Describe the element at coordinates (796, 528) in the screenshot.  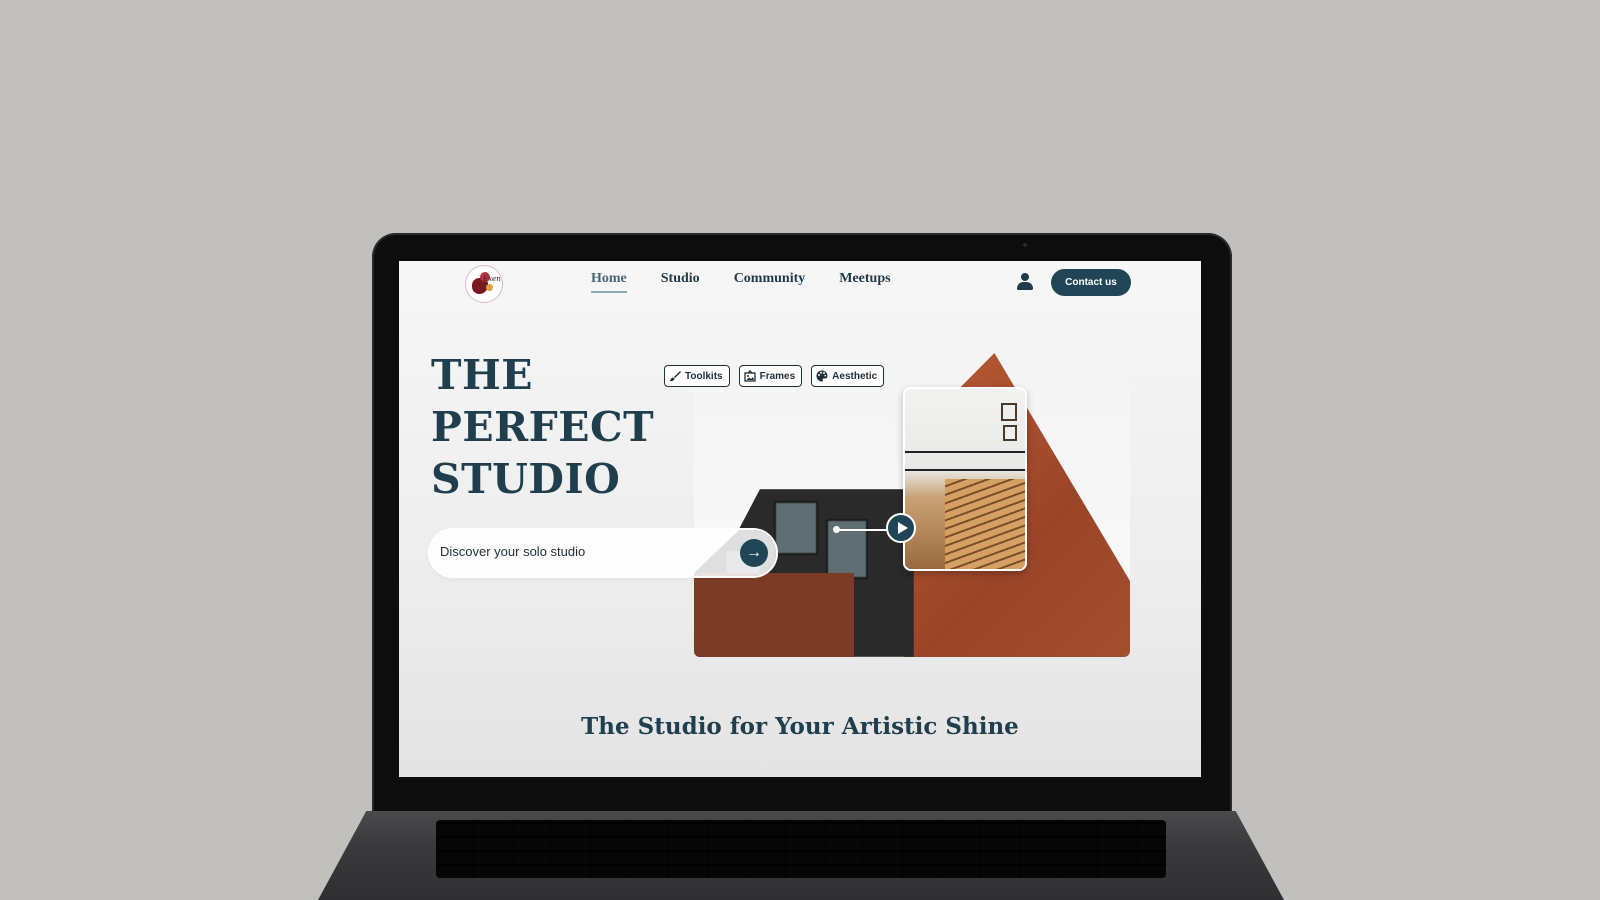
I see `window` at that location.